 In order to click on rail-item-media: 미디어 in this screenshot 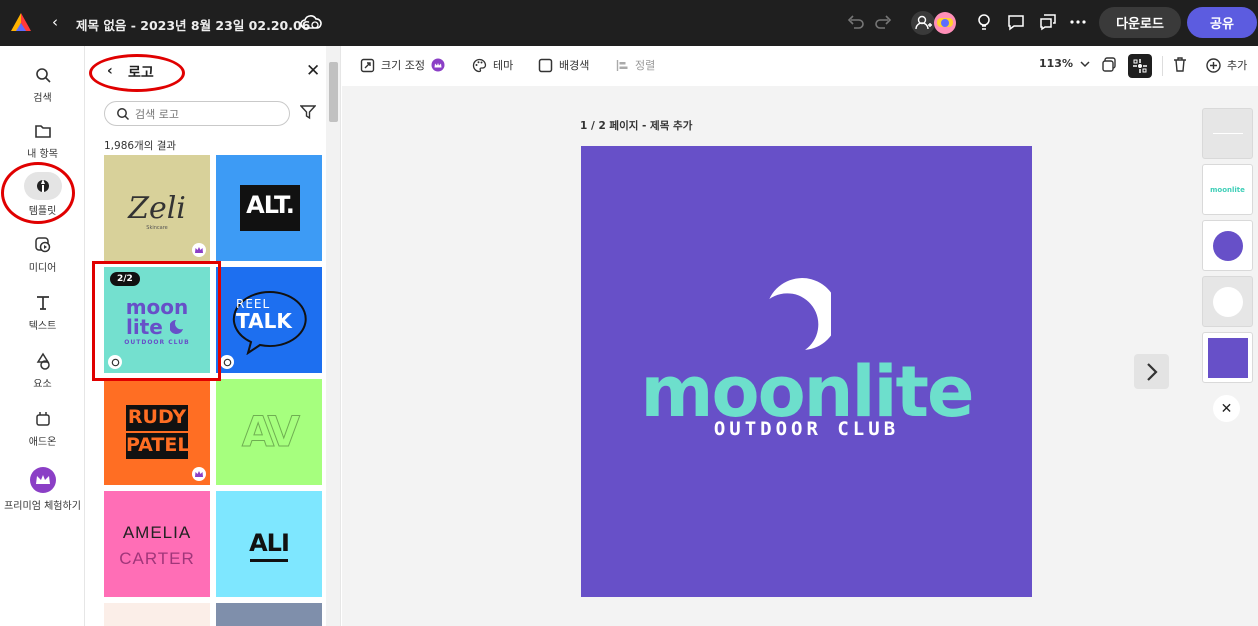, I will do `click(42, 254)`.